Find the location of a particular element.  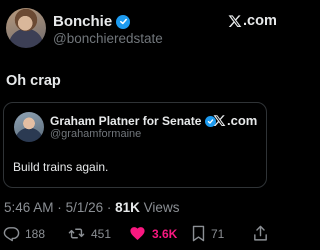

author-name: Bonchie is located at coordinates (82, 21).